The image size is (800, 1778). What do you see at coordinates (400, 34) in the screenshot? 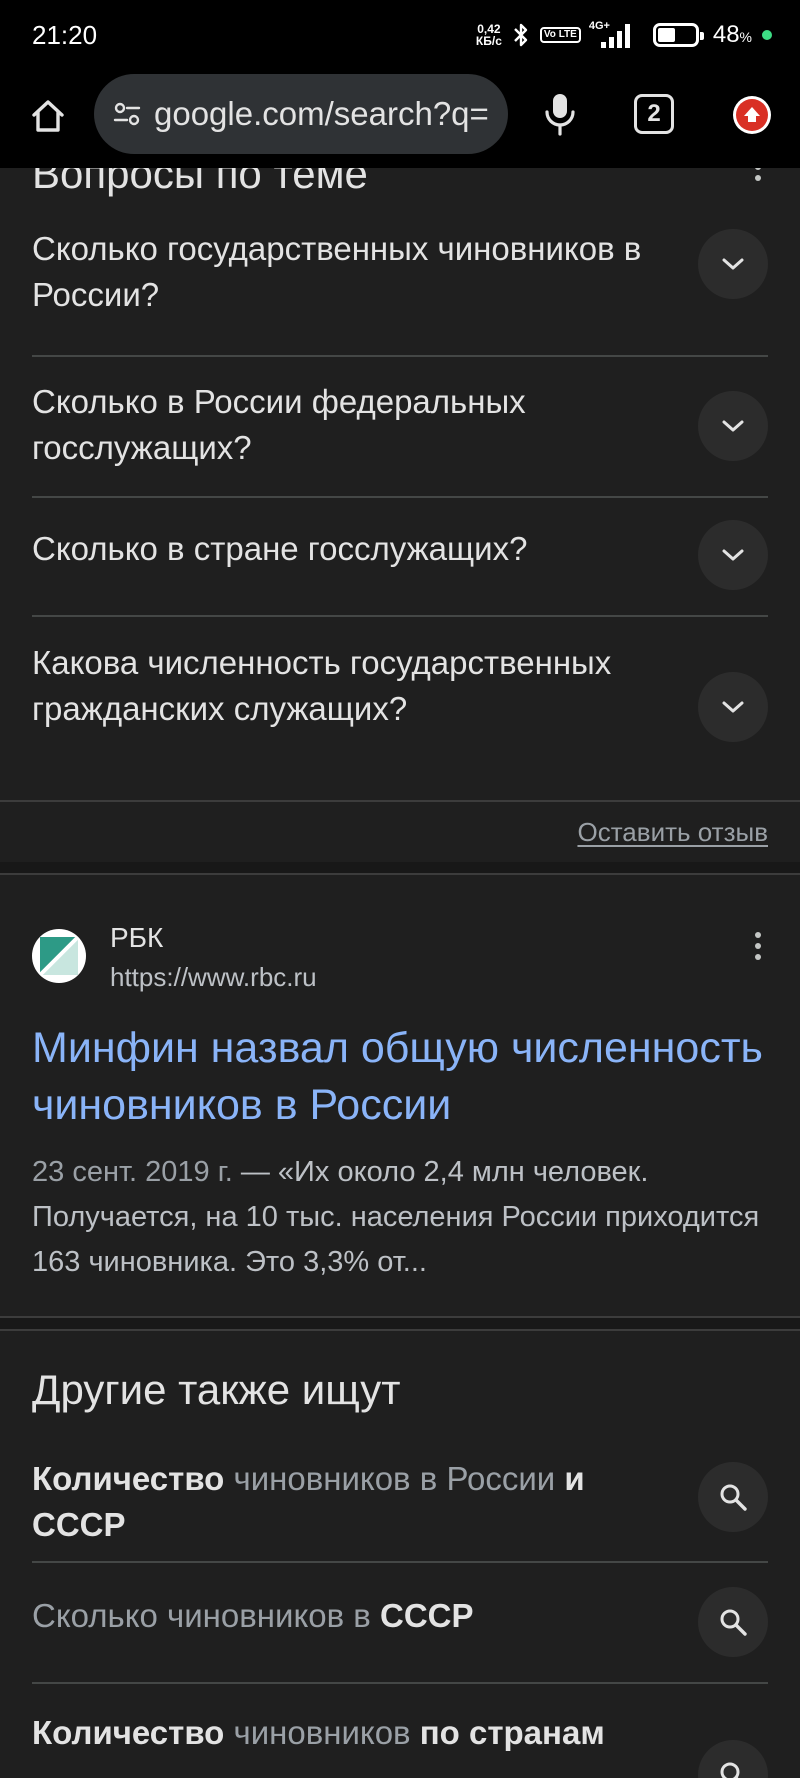
I see `status-bar: 21:20 0,42 КБ/с Vo LTE 4G+ 48%` at bounding box center [400, 34].